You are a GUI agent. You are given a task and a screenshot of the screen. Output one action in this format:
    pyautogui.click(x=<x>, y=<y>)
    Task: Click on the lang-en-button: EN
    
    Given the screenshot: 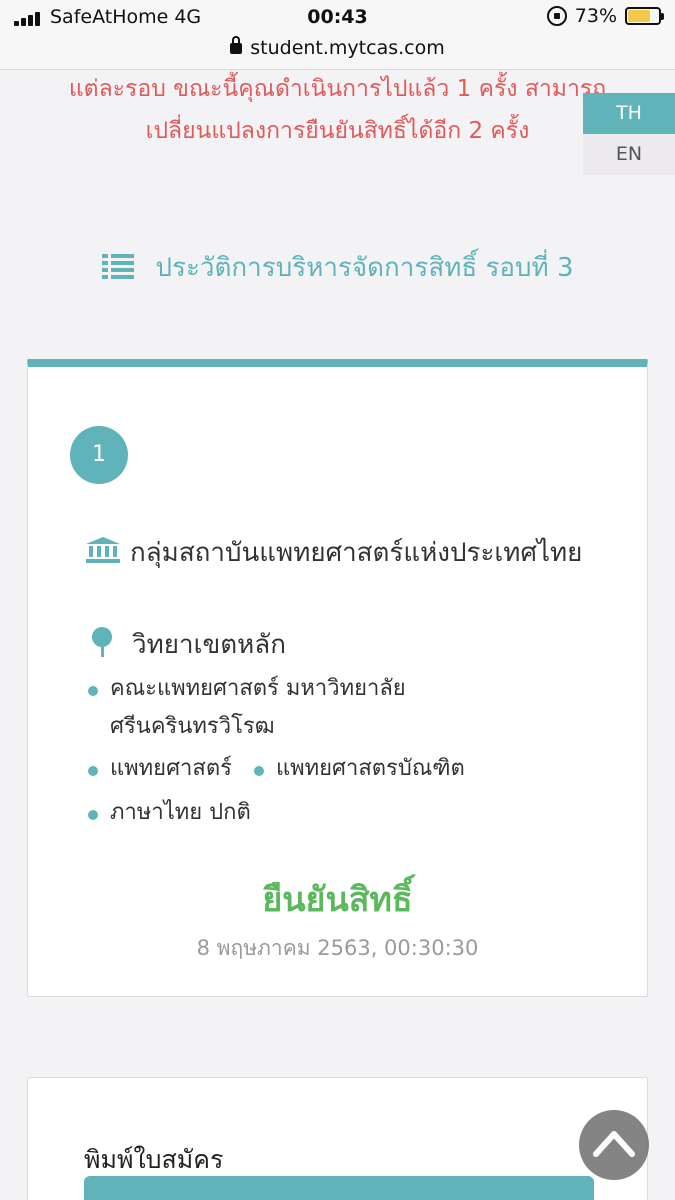 What is the action you would take?
    pyautogui.click(x=629, y=154)
    